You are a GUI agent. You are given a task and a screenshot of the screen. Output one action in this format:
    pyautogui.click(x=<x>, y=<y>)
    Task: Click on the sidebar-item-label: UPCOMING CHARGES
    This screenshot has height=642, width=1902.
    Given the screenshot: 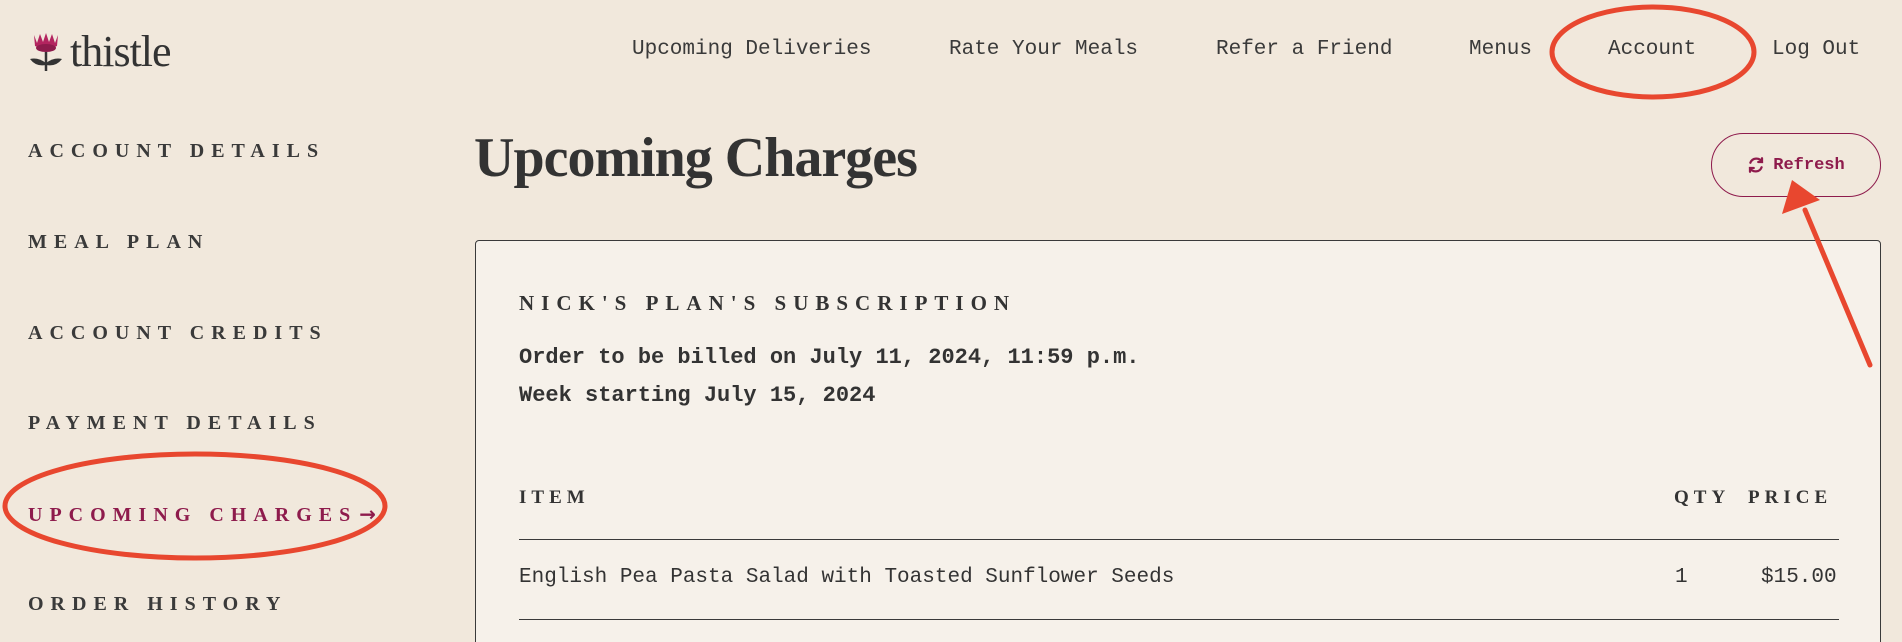 What is the action you would take?
    pyautogui.click(x=193, y=515)
    